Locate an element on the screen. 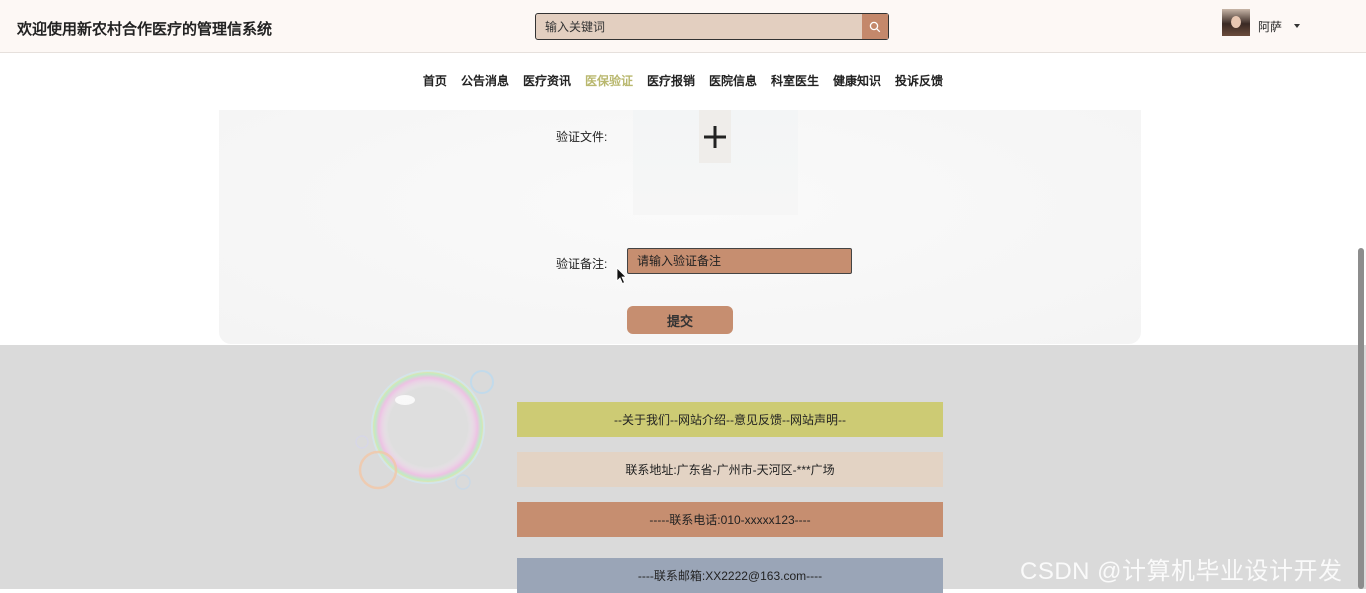 The width and height of the screenshot is (1366, 593). avatar is located at coordinates (1236, 22).